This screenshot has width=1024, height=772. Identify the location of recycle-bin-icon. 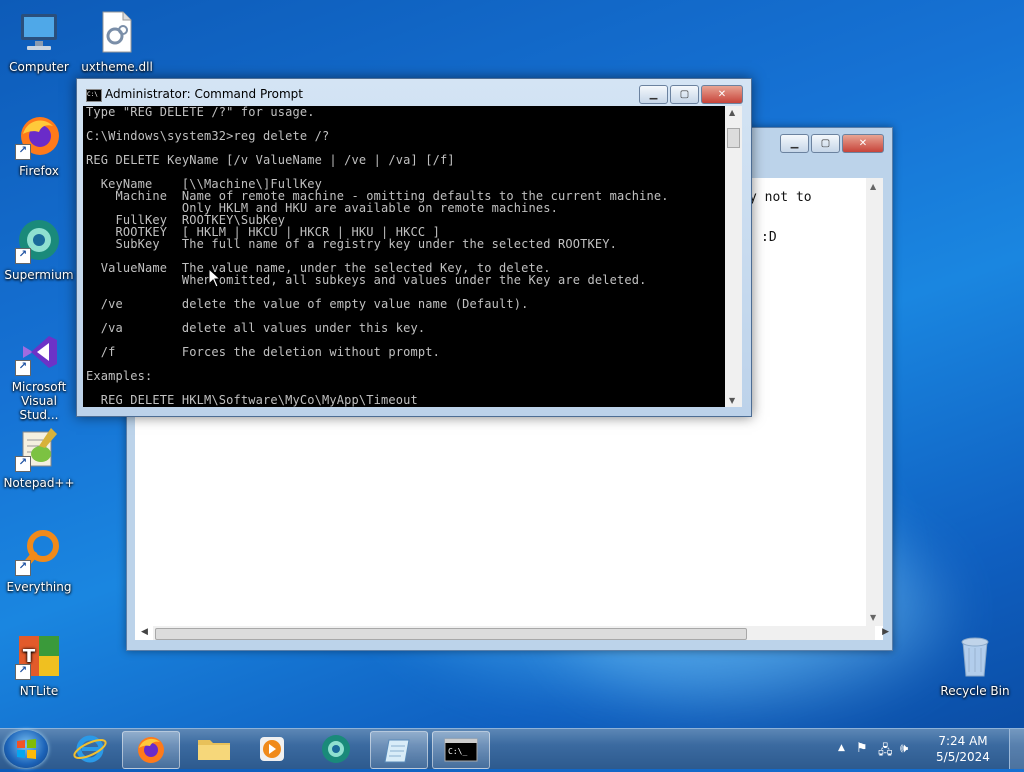
(975, 656).